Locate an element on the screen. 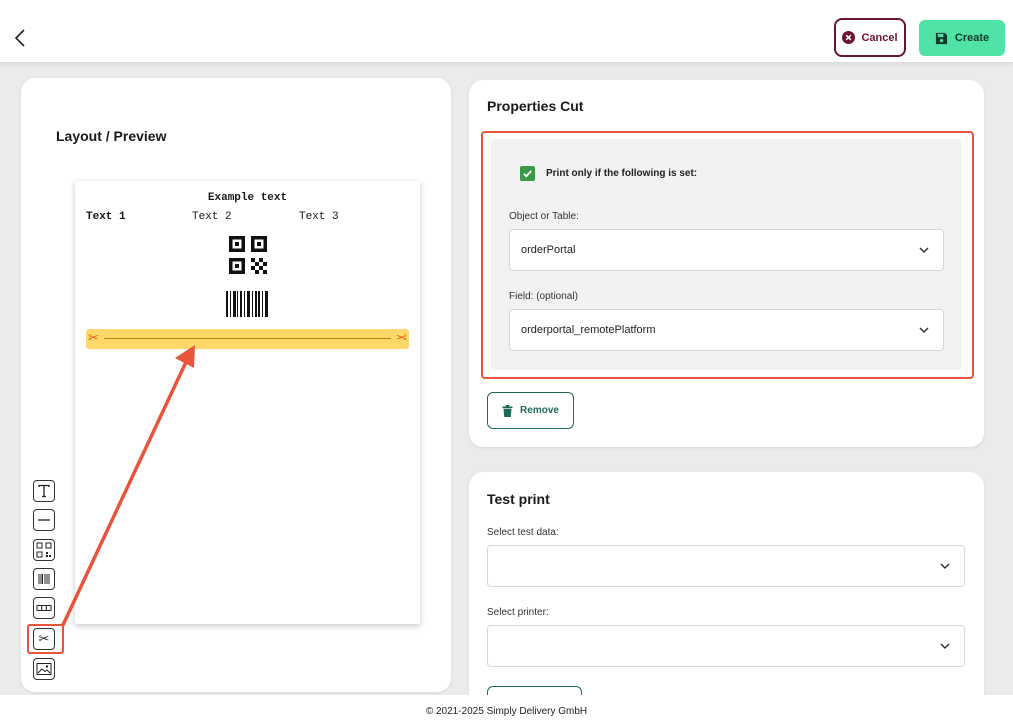 This screenshot has height=720, width=1013. cancel-label: Cancel is located at coordinates (879, 37).